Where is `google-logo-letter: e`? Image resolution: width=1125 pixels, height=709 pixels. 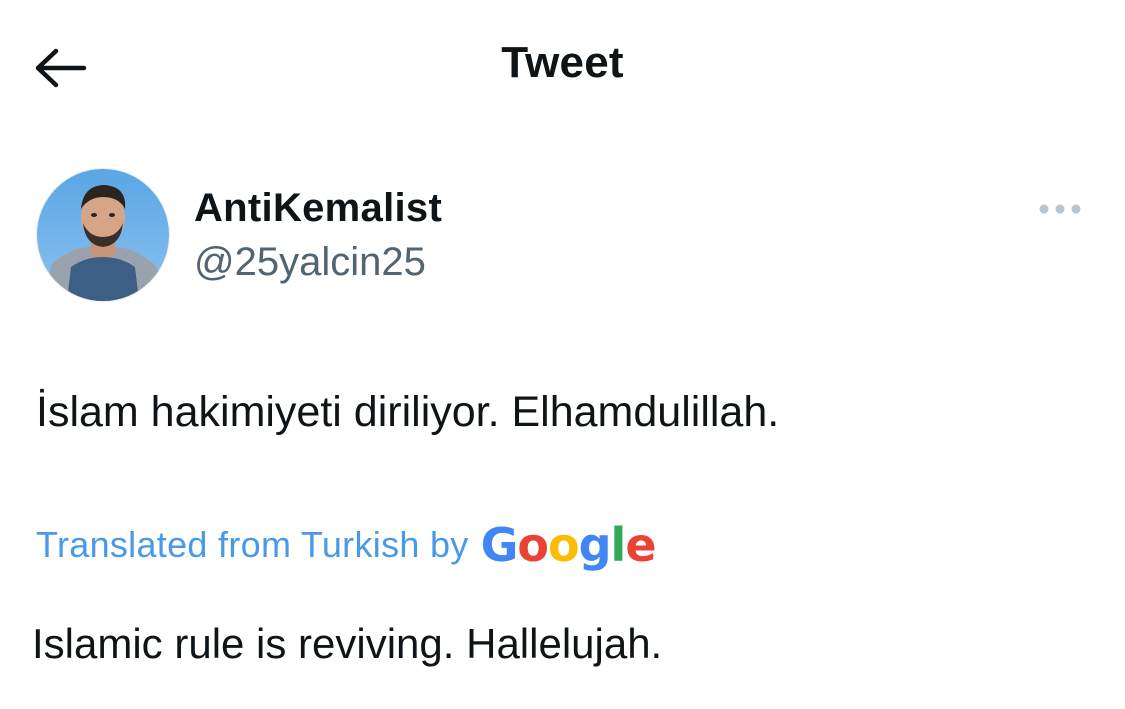
google-logo-letter: e is located at coordinates (640, 545).